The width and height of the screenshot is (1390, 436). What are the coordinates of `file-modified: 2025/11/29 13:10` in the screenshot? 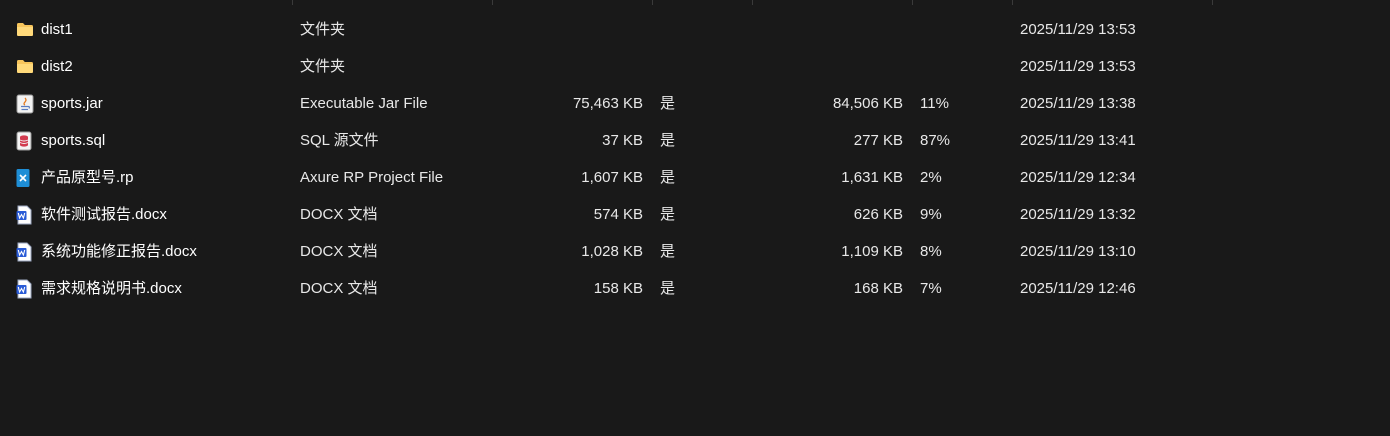 It's located at (1078, 251).